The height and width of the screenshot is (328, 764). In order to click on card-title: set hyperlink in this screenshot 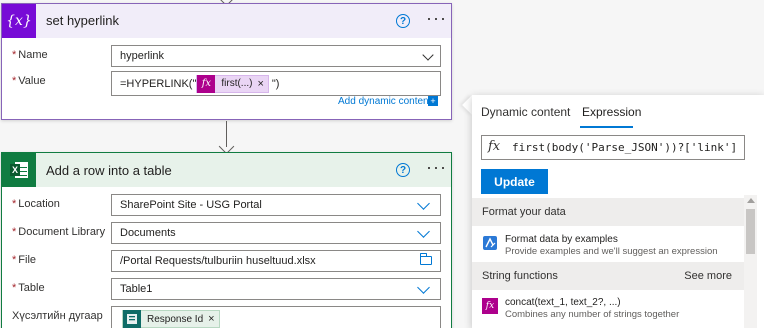, I will do `click(82, 20)`.